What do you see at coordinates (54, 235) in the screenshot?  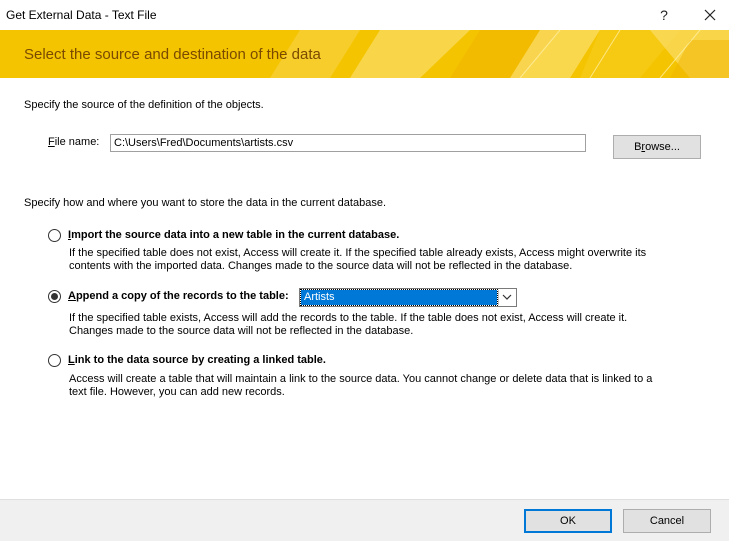 I see `import-radio` at bounding box center [54, 235].